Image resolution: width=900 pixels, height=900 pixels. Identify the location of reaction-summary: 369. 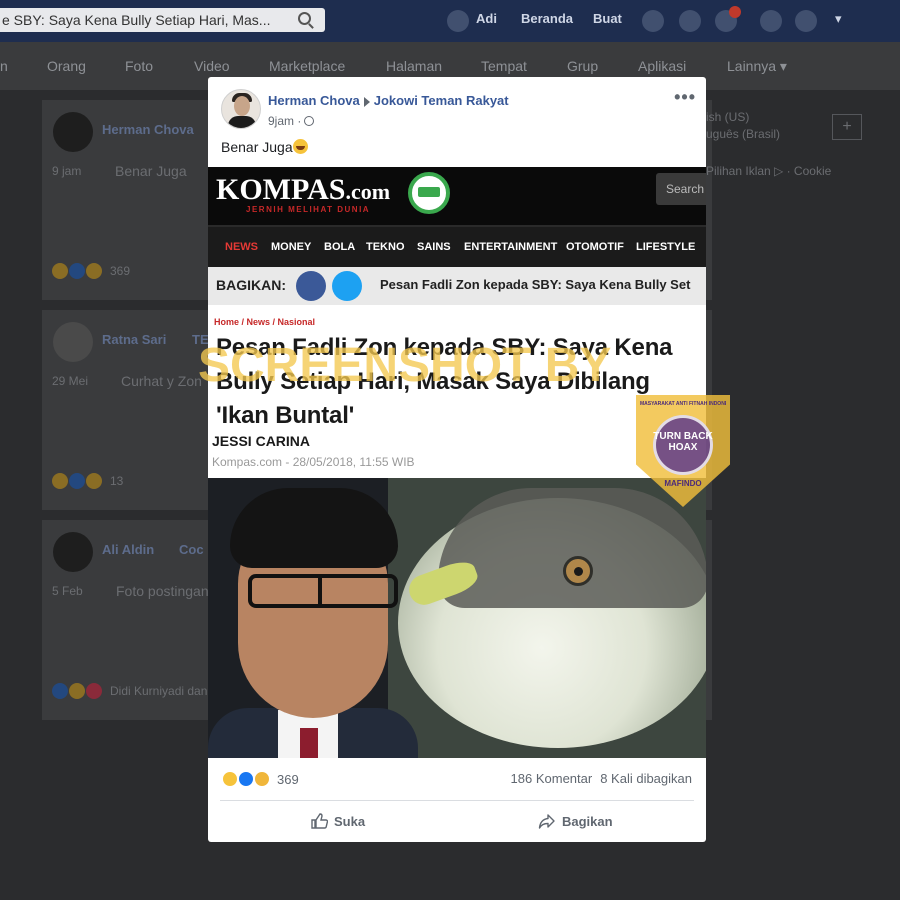
(260, 779).